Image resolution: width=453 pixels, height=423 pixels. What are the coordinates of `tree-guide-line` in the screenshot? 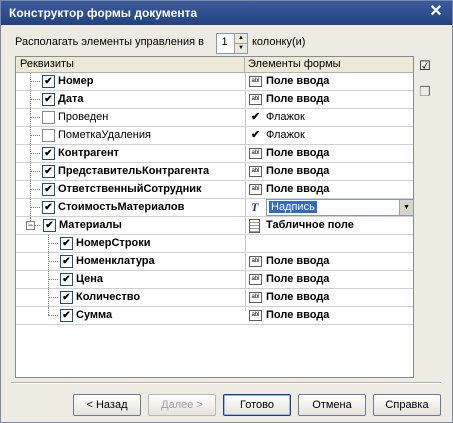 It's located at (48, 311).